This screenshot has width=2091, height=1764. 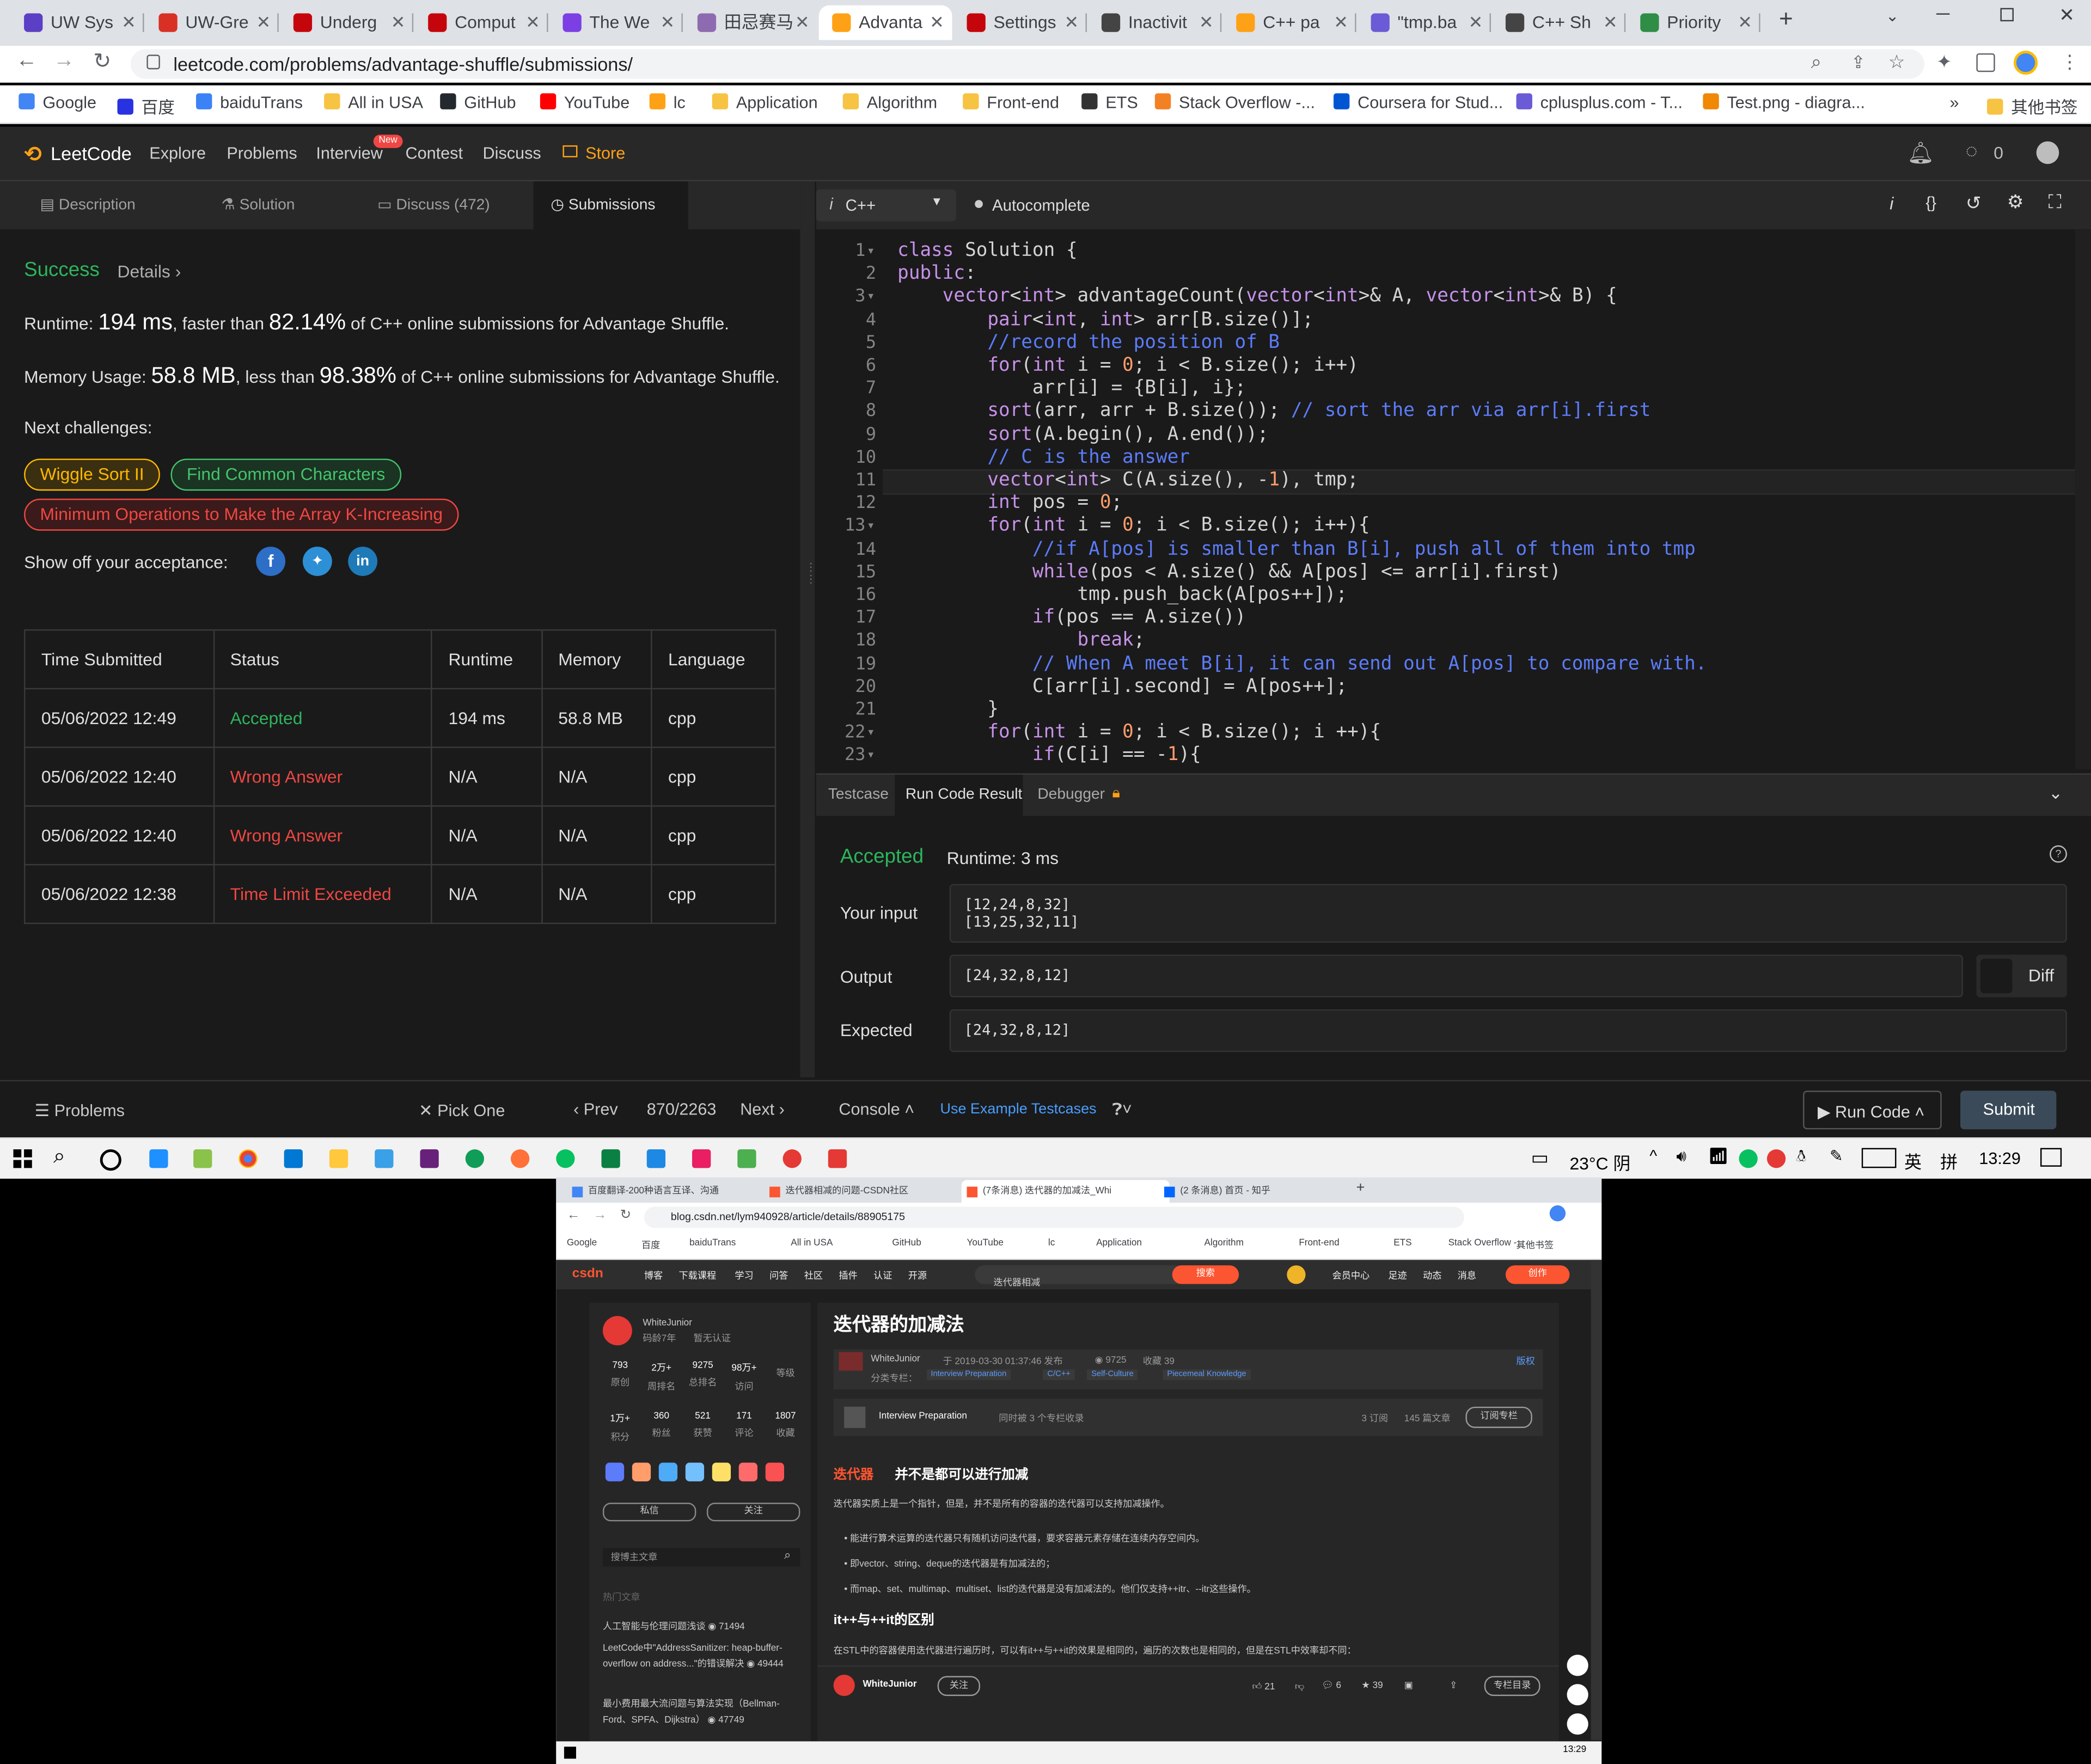 I want to click on notification-icon, so click(x=2051, y=1157).